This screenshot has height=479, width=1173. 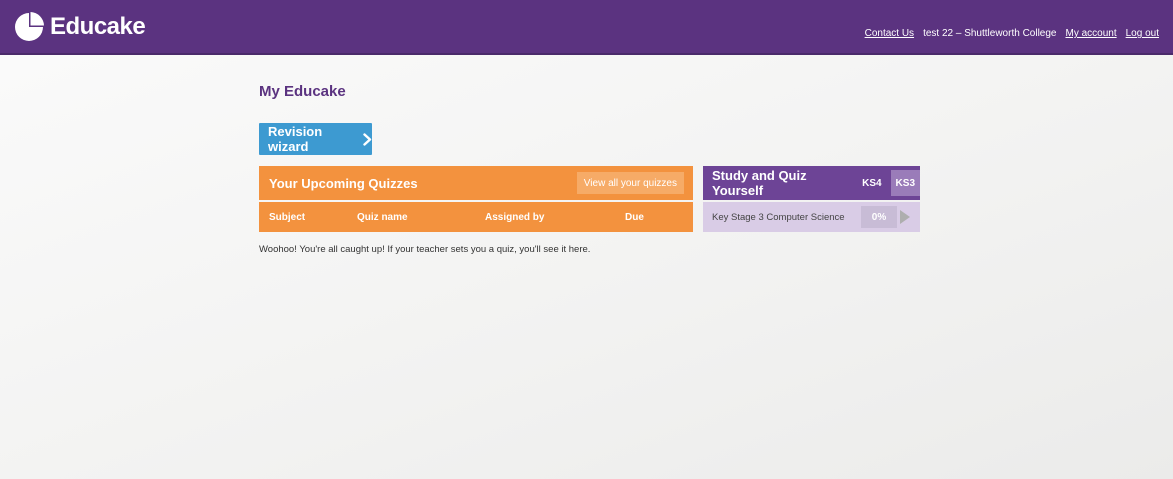 I want to click on column-quiz-name: Quiz name, so click(x=382, y=217).